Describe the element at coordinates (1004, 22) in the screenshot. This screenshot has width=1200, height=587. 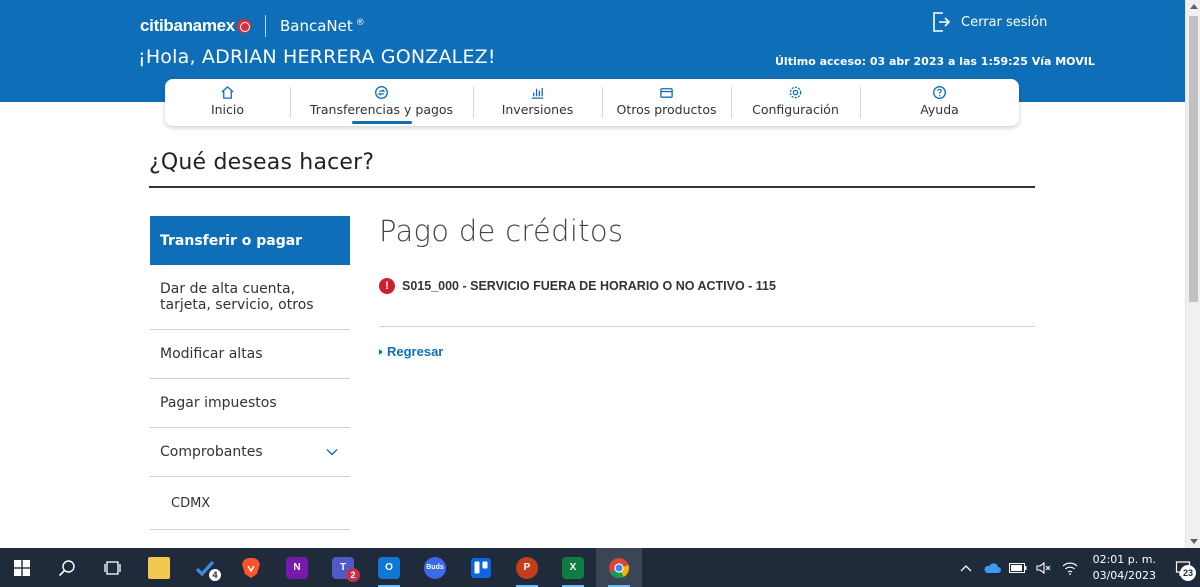
I see `logout-label: Cerrar sesión` at that location.